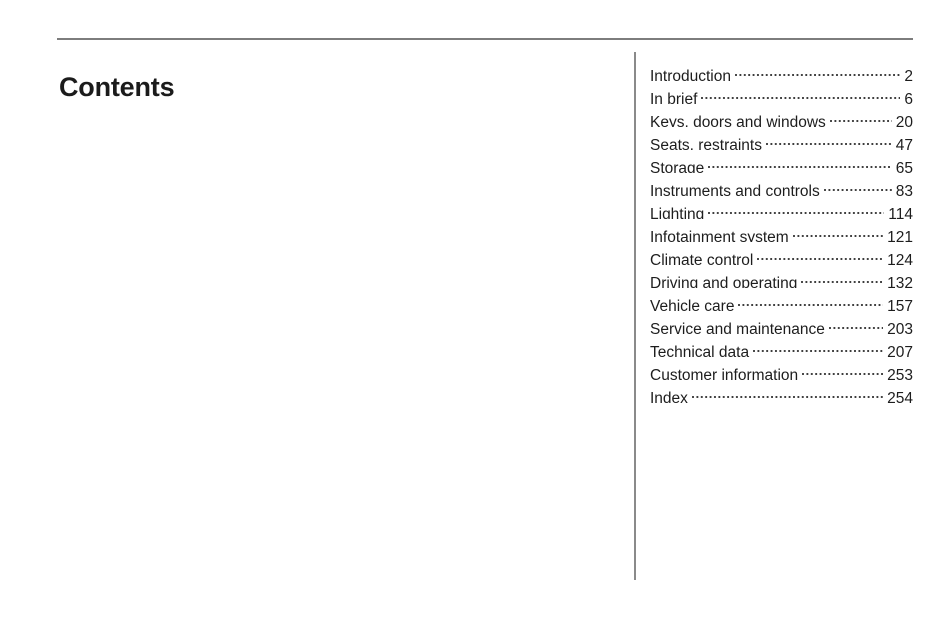 This screenshot has height=622, width=950. Describe the element at coordinates (635, 316) in the screenshot. I see `column-divider` at that location.